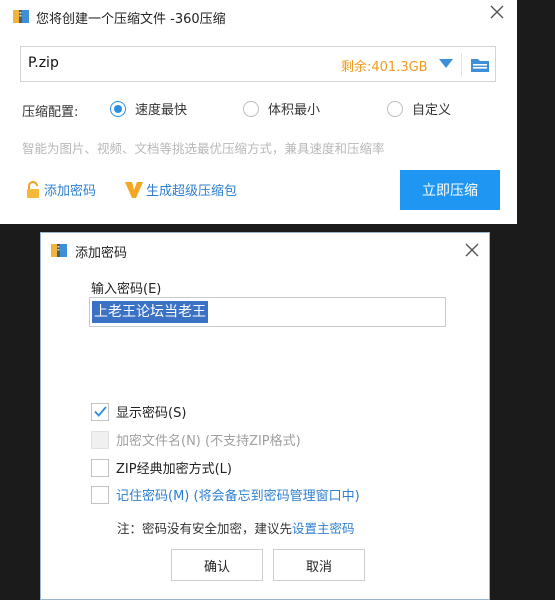 The height and width of the screenshot is (600, 555). I want to click on cancel-button: 取消, so click(319, 565).